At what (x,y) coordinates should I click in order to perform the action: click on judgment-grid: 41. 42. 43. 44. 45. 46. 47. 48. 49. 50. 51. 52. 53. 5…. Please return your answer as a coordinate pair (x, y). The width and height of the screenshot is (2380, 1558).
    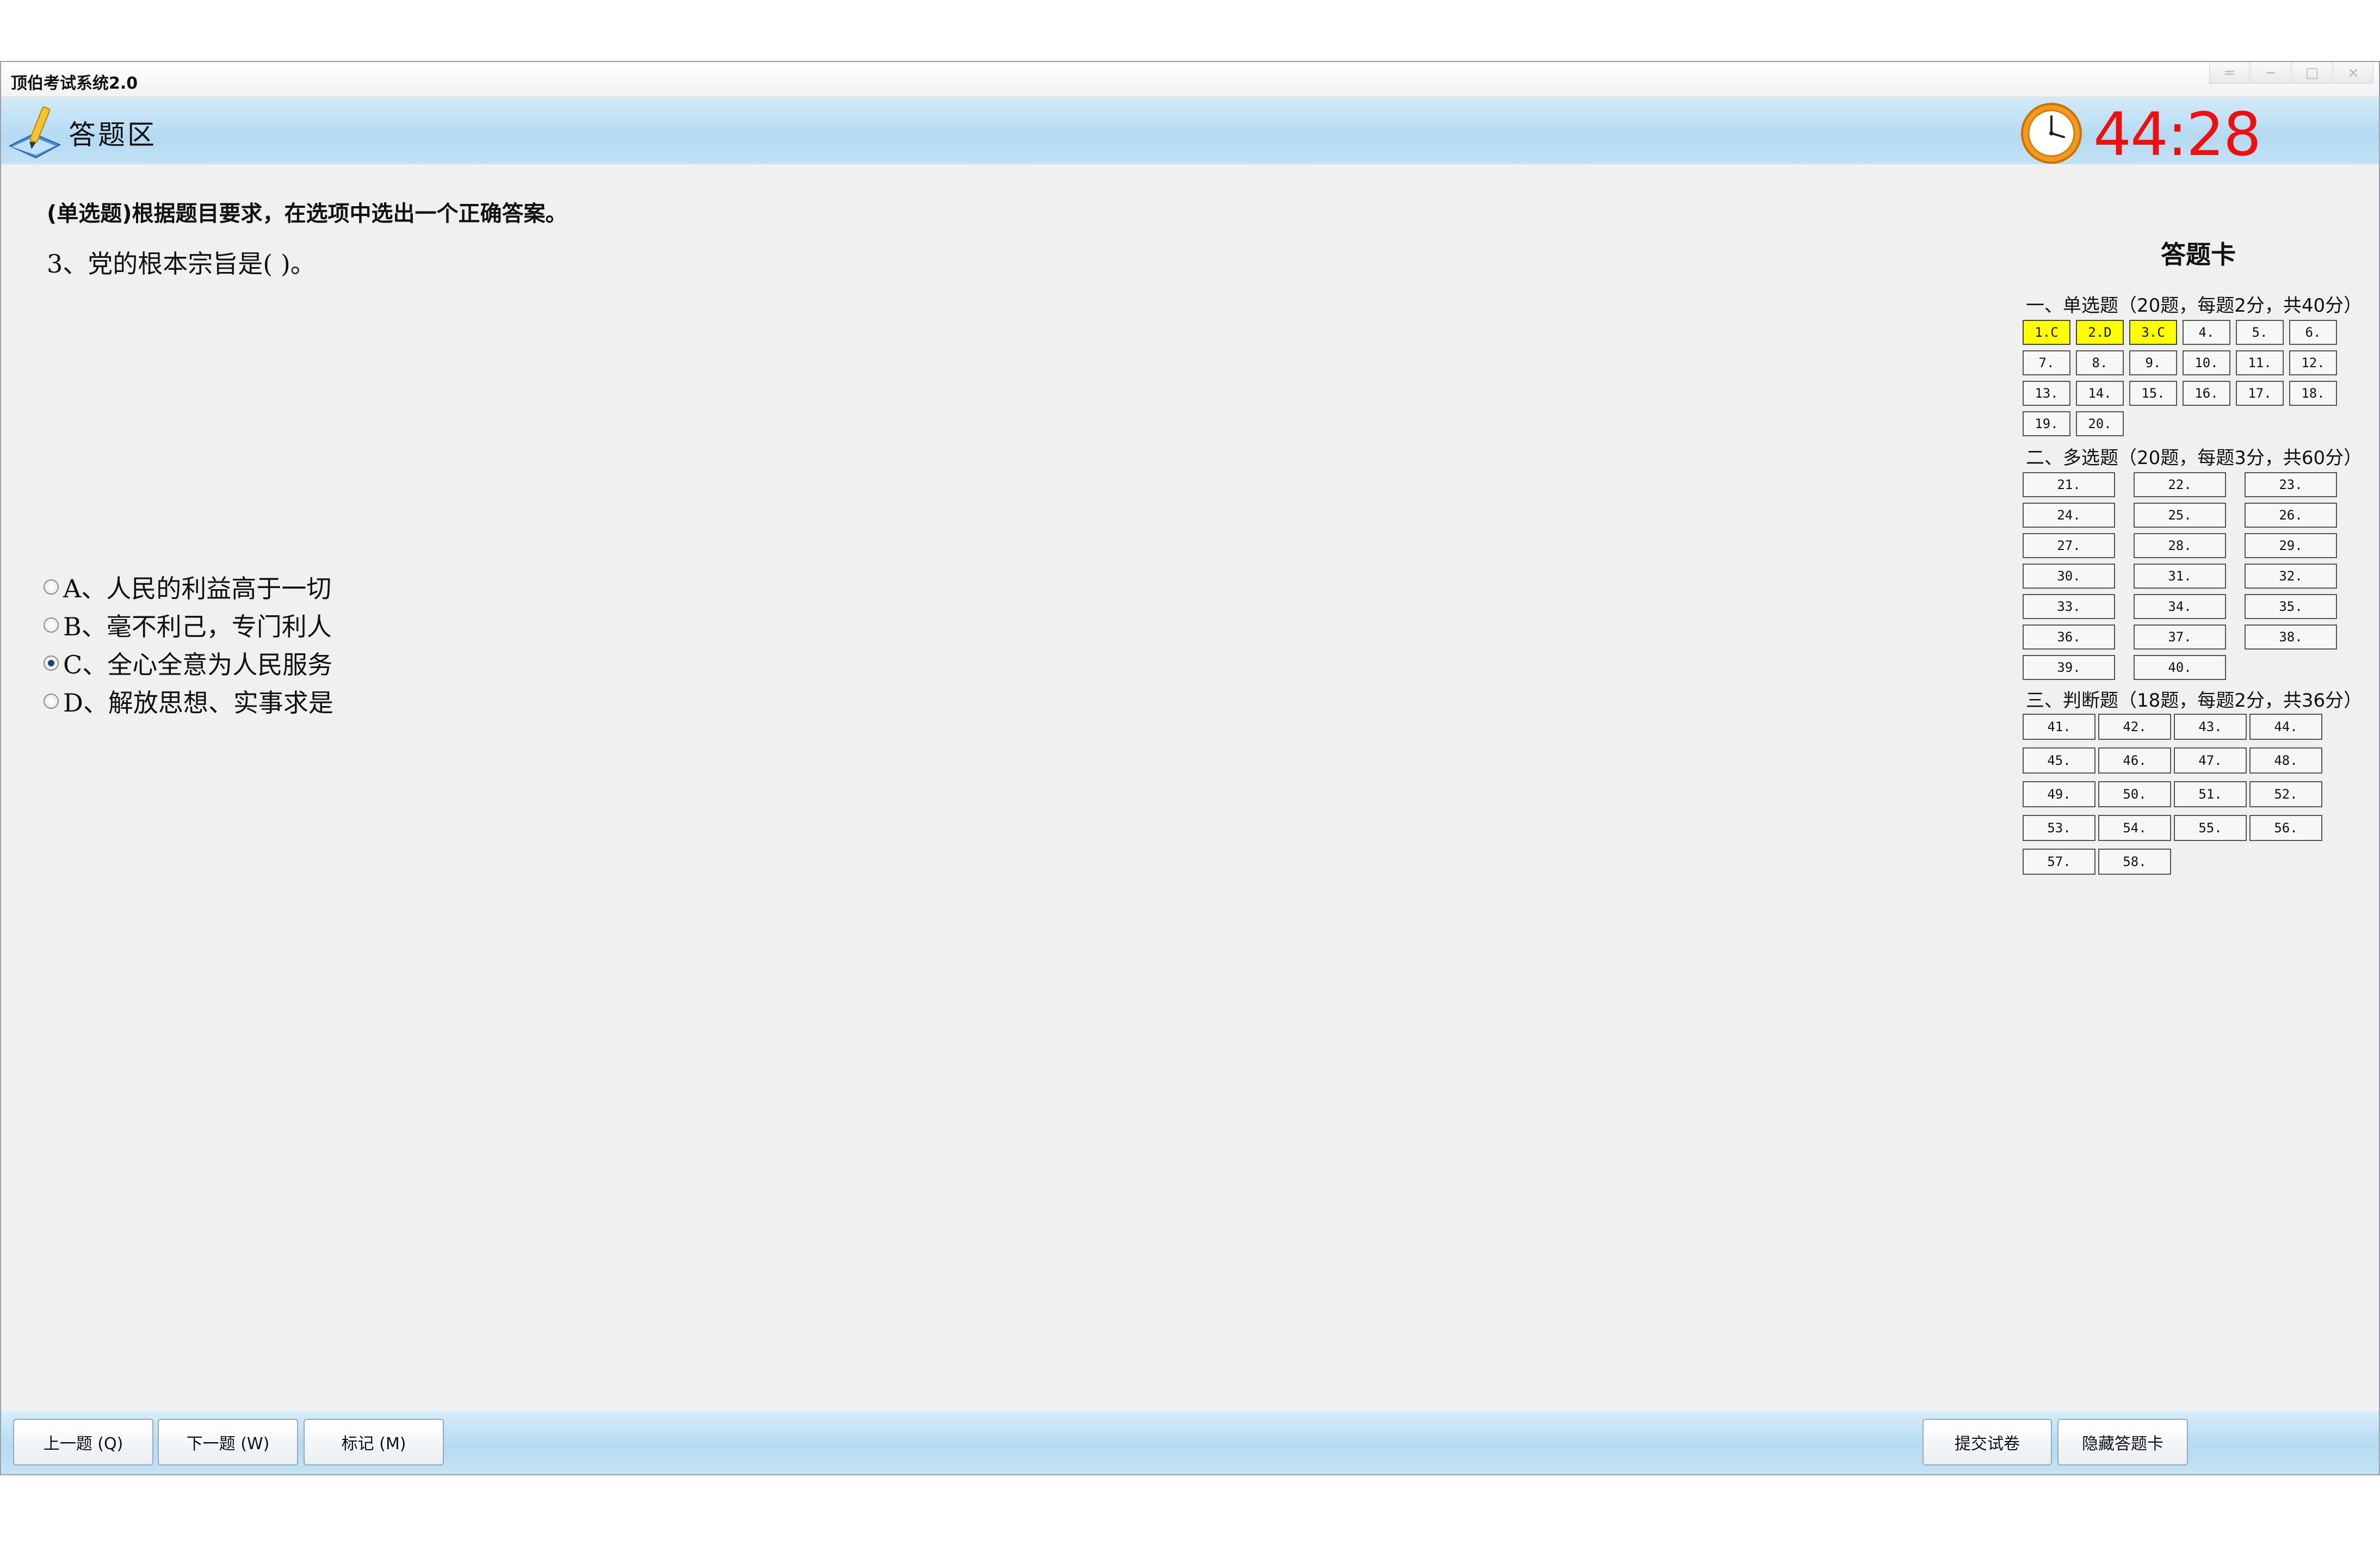
    Looking at the image, I should click on (2172, 794).